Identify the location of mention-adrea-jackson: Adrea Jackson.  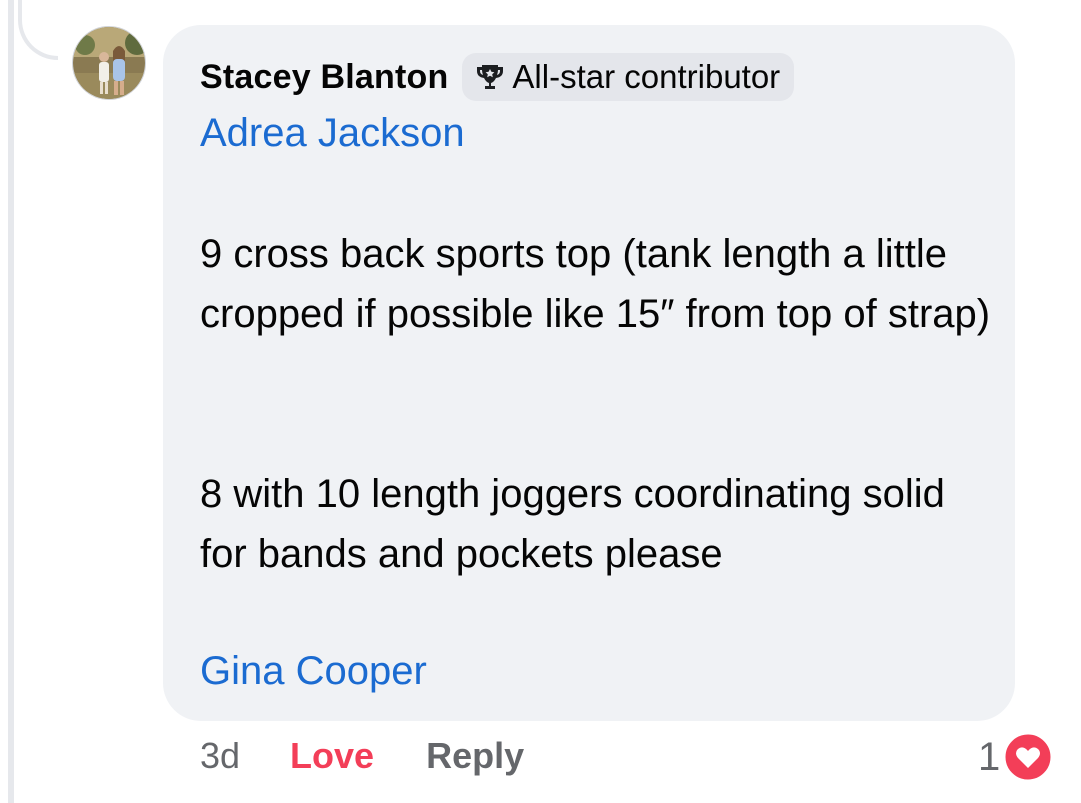
(332, 133).